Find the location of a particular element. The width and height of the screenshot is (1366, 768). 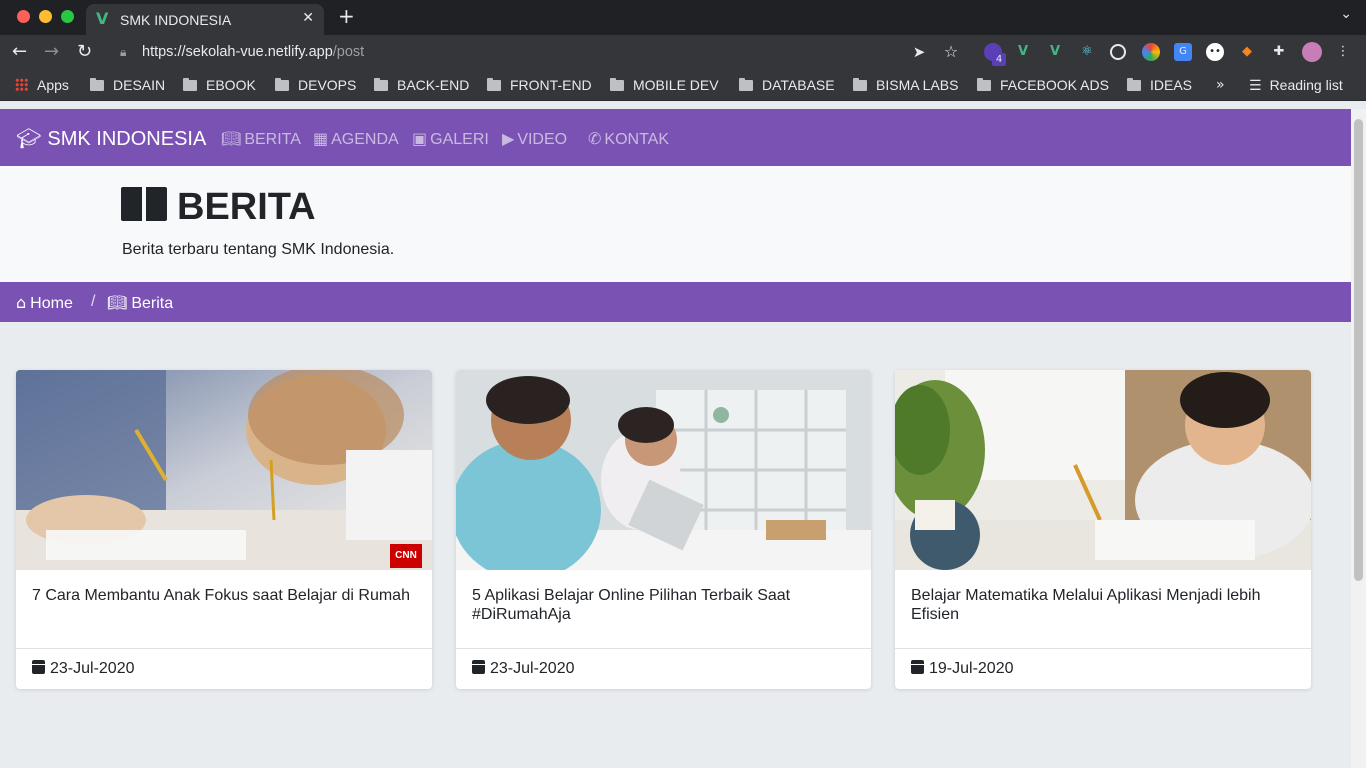

react-devtools-icon: ⚛ is located at coordinates (1087, 52).